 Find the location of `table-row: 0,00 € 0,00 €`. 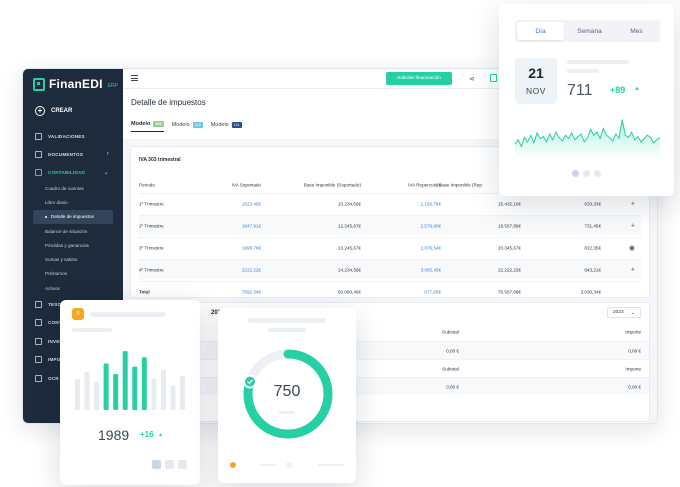

table-row: 0,00 € 0,00 € is located at coordinates (390, 386).